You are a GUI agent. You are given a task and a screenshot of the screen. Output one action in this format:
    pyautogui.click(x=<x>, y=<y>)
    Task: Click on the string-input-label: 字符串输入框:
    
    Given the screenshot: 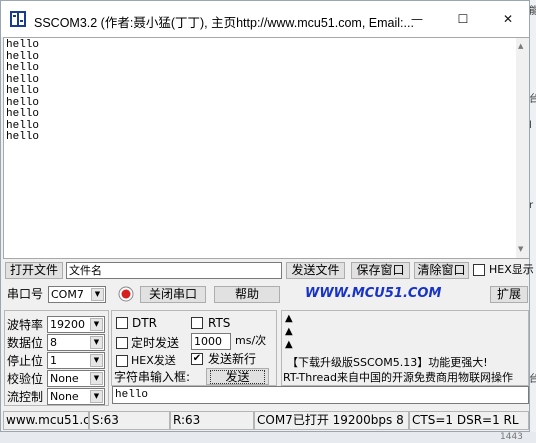 What is the action you would take?
    pyautogui.click(x=152, y=377)
    